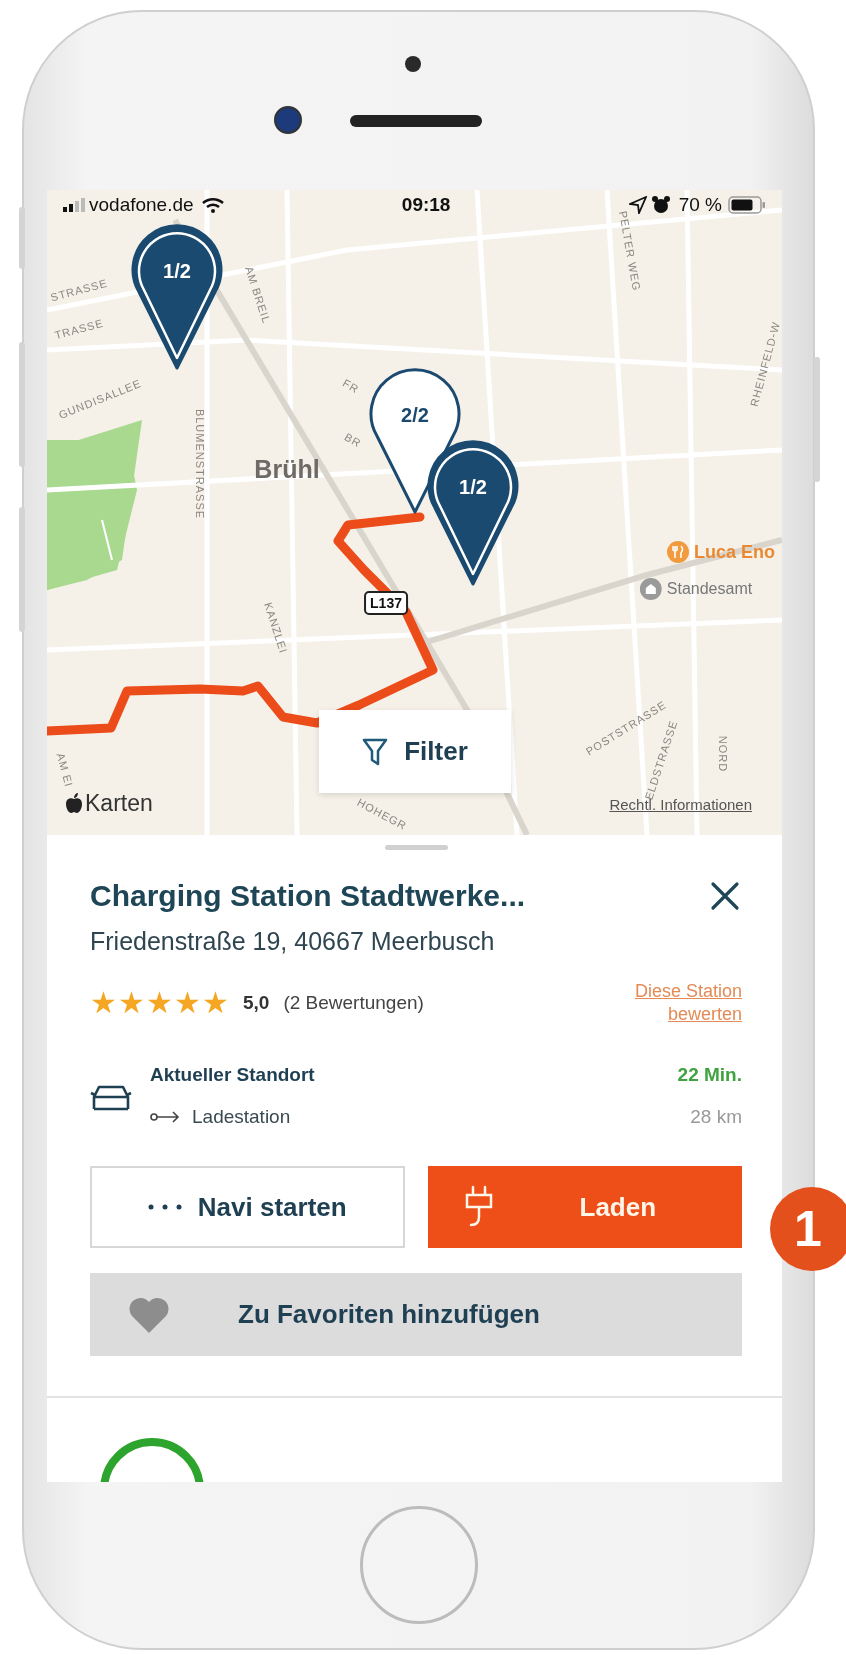 This screenshot has height=1655, width=846. What do you see at coordinates (288, 120) in the screenshot?
I see `front-camera` at bounding box center [288, 120].